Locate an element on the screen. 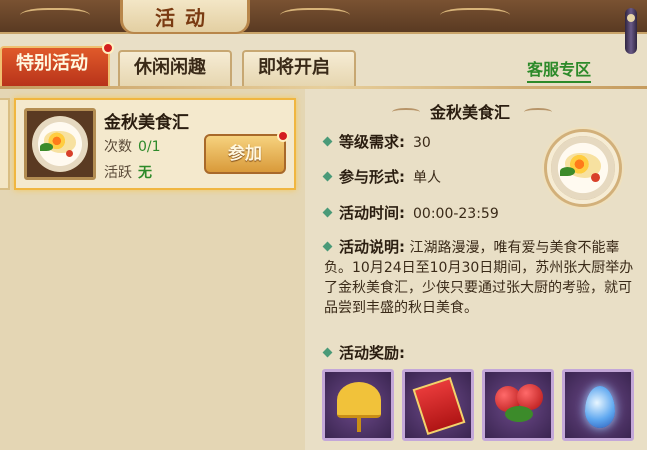  time-label: 活动时间: is located at coordinates (372, 213).